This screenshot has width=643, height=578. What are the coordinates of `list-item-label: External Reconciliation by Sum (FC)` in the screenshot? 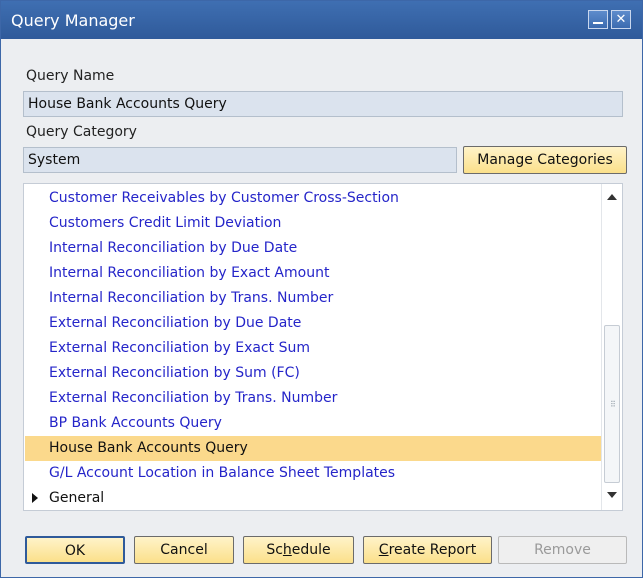 It's located at (174, 373).